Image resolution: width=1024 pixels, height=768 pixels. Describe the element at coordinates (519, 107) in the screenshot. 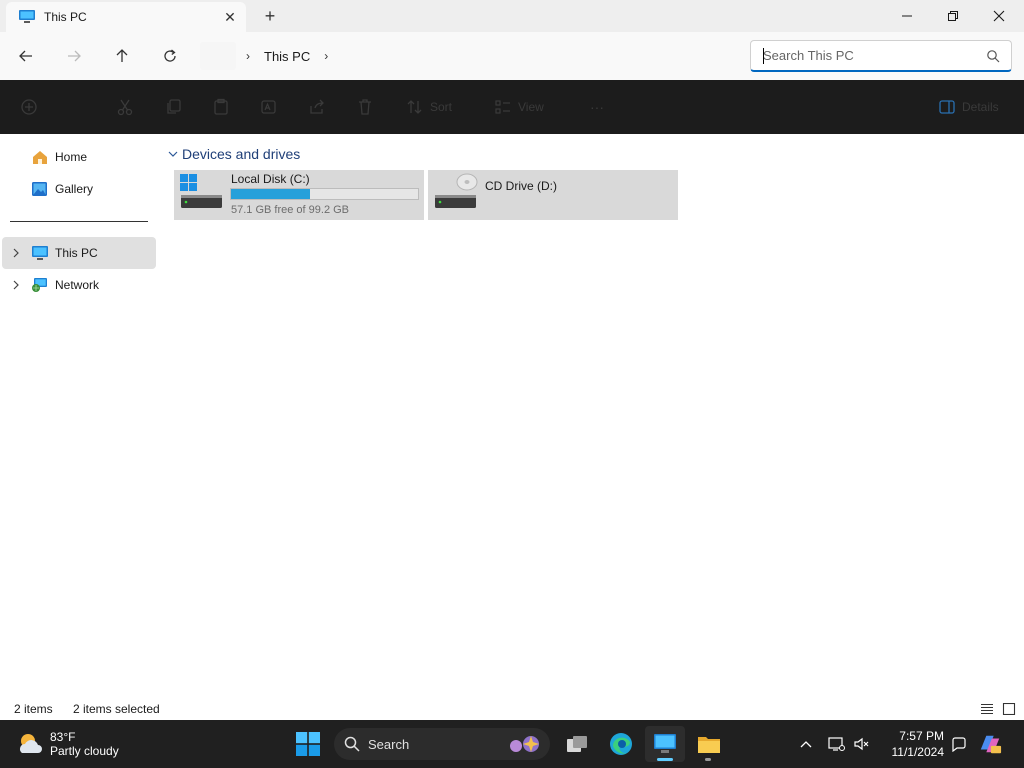

I see `view-button: View` at that location.